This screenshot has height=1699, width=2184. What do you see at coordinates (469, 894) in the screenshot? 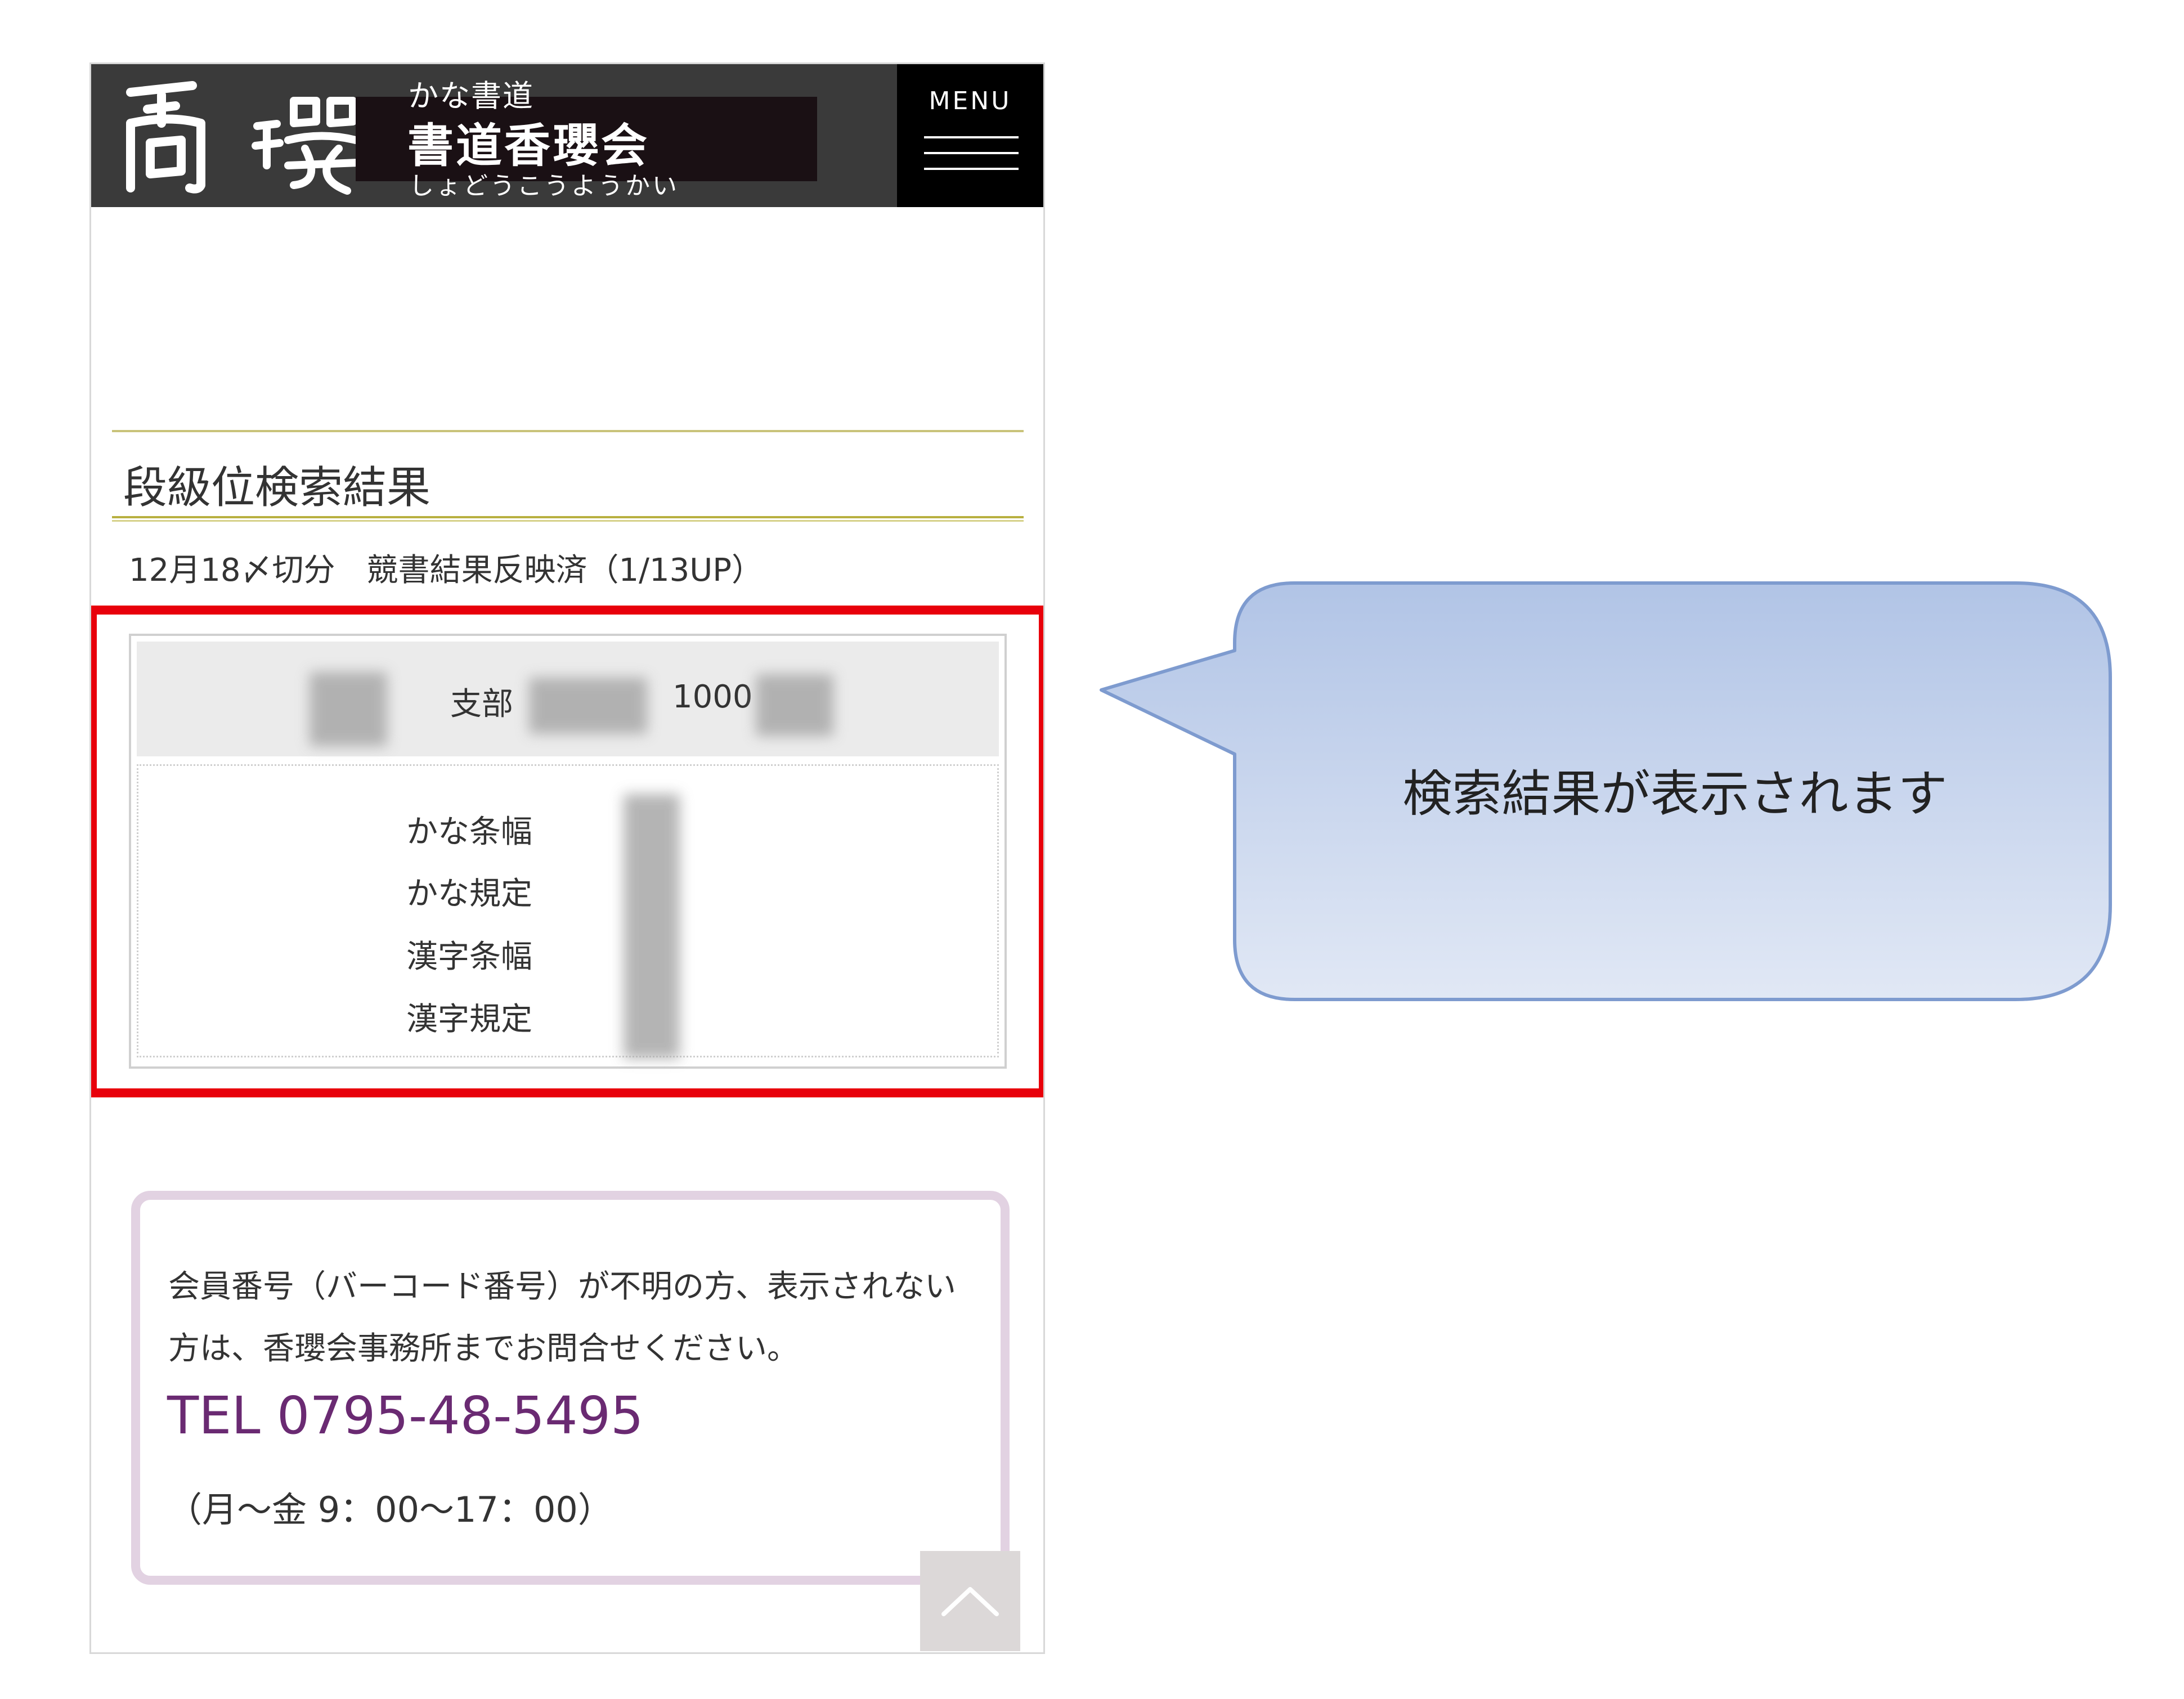
I see `grade-label: かな規定` at bounding box center [469, 894].